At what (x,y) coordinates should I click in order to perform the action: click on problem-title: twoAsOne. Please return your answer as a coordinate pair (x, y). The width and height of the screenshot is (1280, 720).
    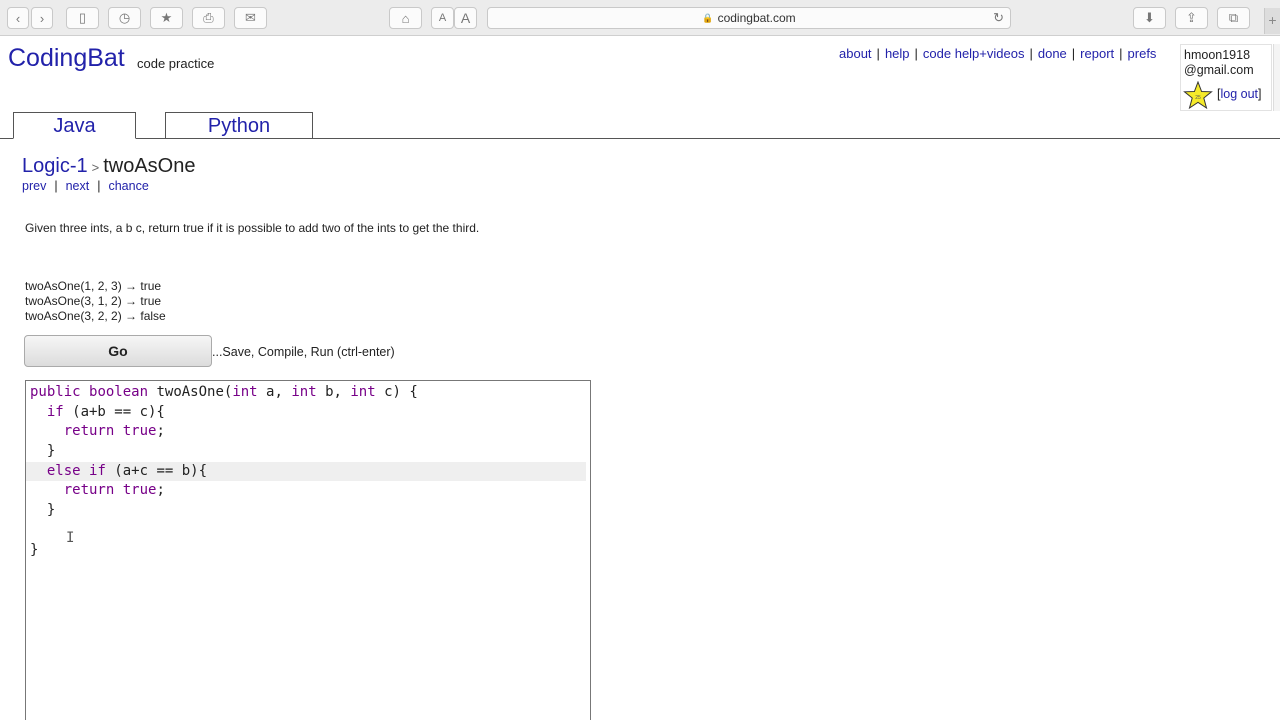
    Looking at the image, I should click on (149, 166).